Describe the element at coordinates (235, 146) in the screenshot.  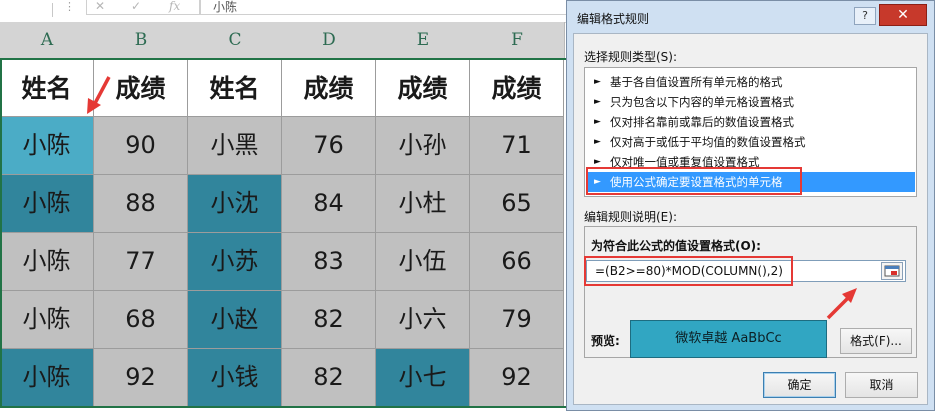
I see `cell-c2: 小黑` at that location.